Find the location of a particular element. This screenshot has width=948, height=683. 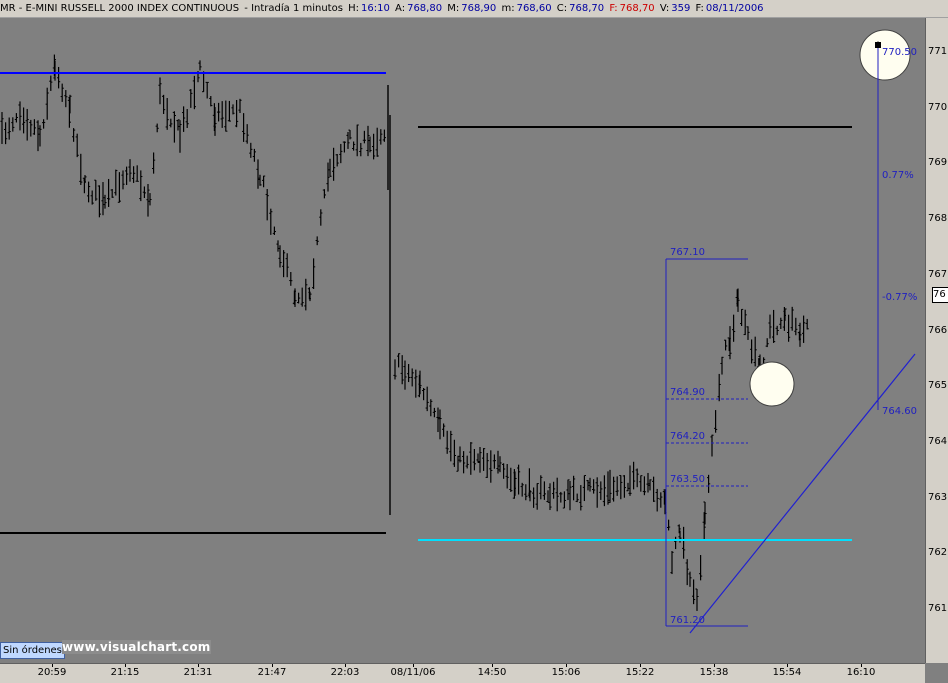

x-tick-label: 20:59 is located at coordinates (52, 672).